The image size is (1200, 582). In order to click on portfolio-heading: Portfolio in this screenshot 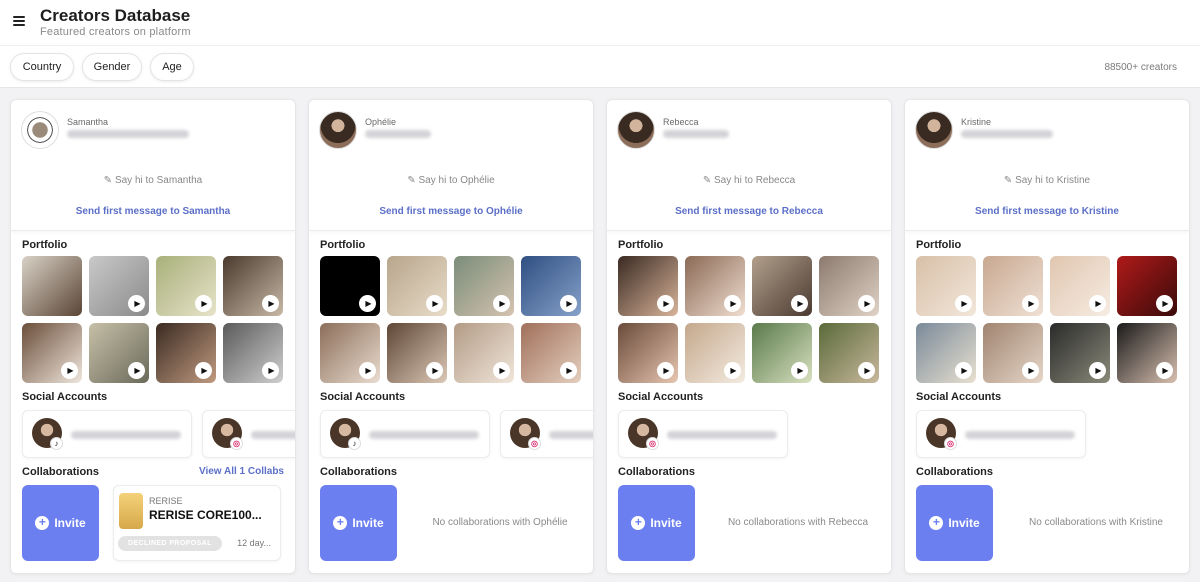, I will do `click(641, 245)`.